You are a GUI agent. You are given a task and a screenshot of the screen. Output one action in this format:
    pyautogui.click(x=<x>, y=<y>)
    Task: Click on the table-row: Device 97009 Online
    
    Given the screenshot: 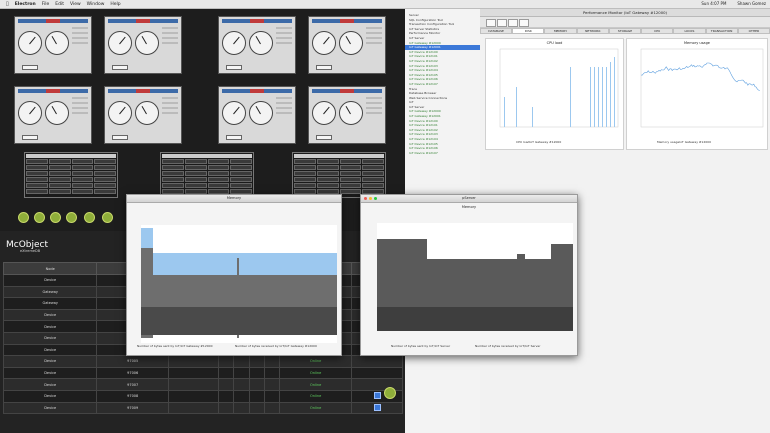 What is the action you would take?
    pyautogui.click(x=202, y=408)
    